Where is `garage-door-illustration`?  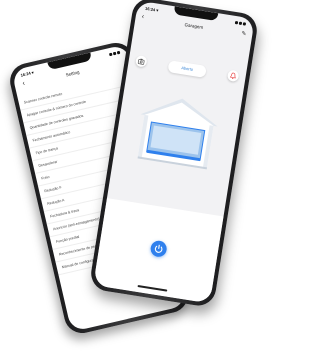 garage-door-illustration is located at coordinates (177, 134).